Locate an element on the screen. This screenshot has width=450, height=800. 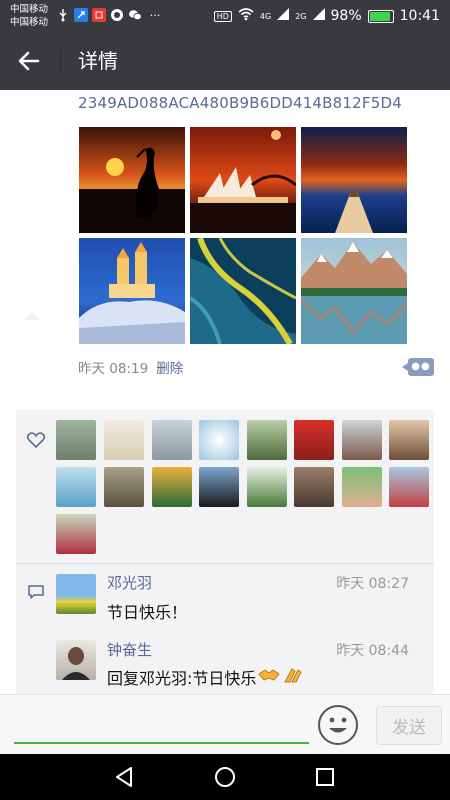
triangle-back-icon is located at coordinates (124, 777).